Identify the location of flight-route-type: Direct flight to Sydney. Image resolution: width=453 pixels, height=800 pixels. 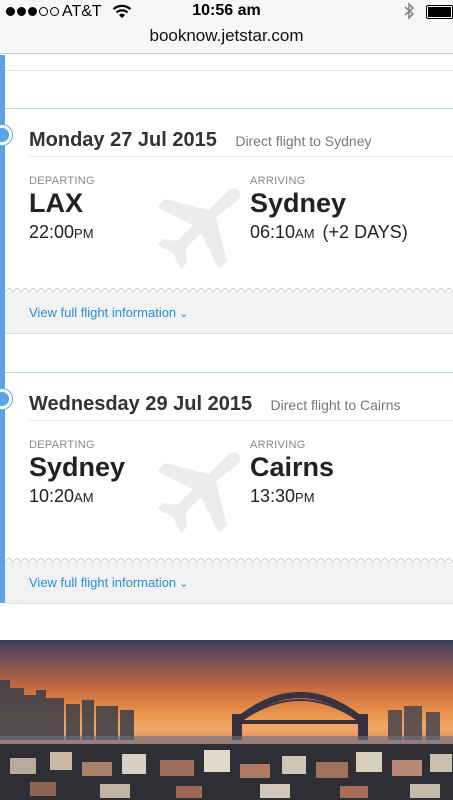
(303, 141).